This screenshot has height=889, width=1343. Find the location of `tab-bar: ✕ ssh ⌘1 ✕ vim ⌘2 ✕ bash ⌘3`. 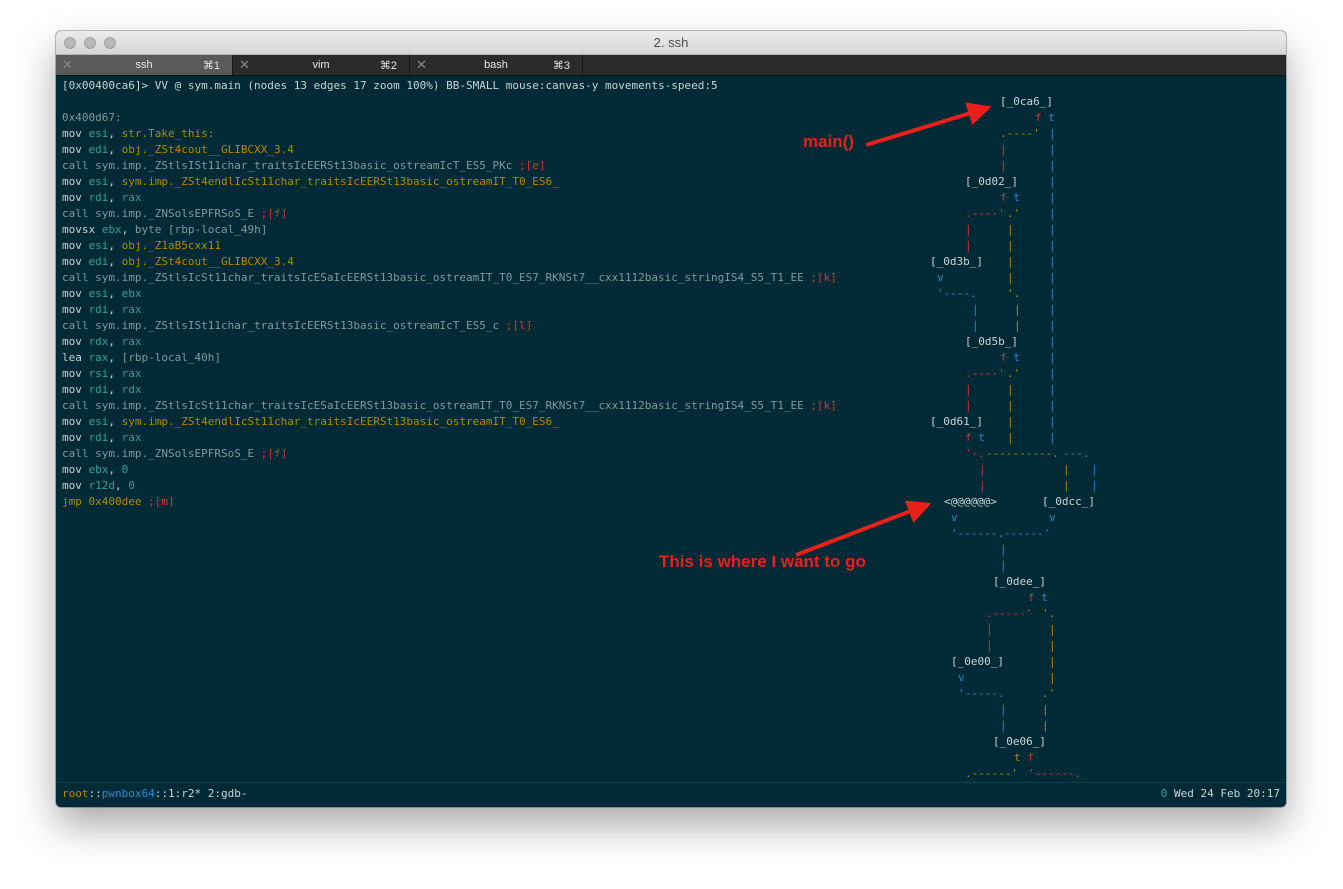

tab-bar: ✕ ssh ⌘1 ✕ vim ⌘2 ✕ bash ⌘3 is located at coordinates (671, 65).